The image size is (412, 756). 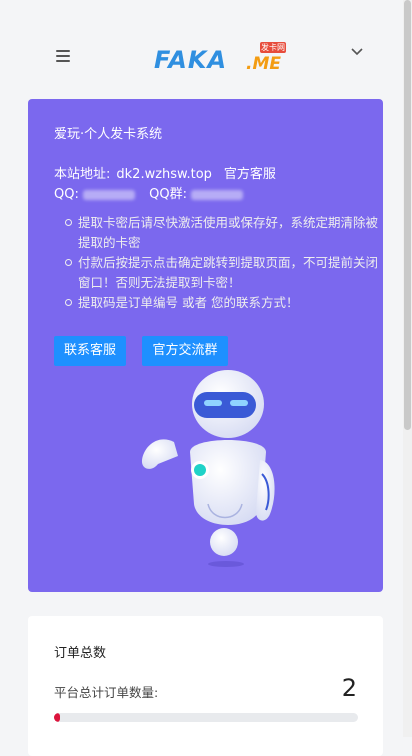 What do you see at coordinates (80, 653) in the screenshot?
I see `order-stats-title: 订单总数` at bounding box center [80, 653].